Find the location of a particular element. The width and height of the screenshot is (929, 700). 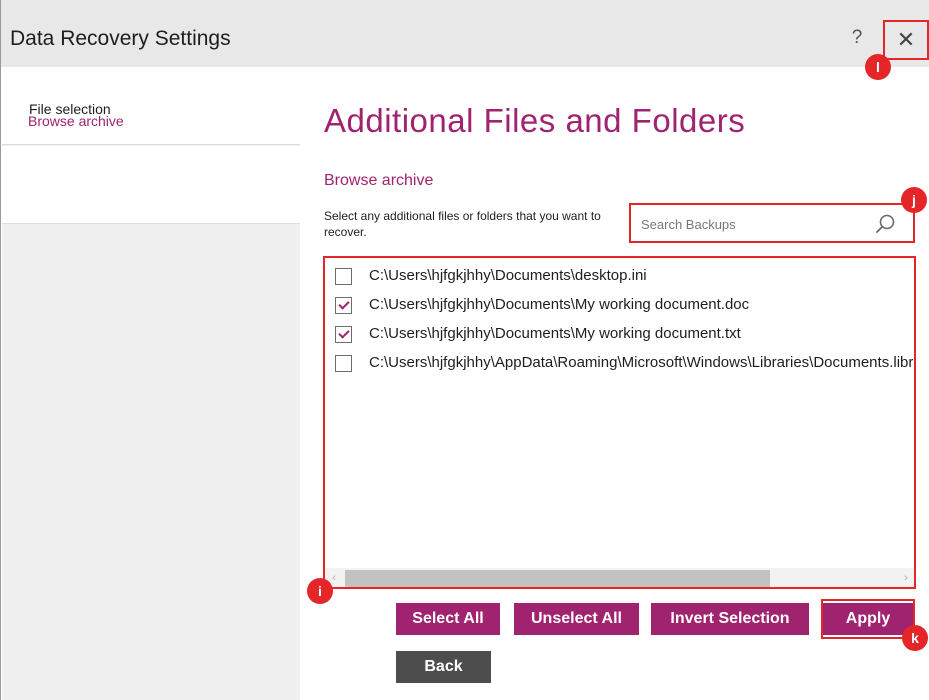

sidebar-item-browse-archive is located at coordinates (151, 185).